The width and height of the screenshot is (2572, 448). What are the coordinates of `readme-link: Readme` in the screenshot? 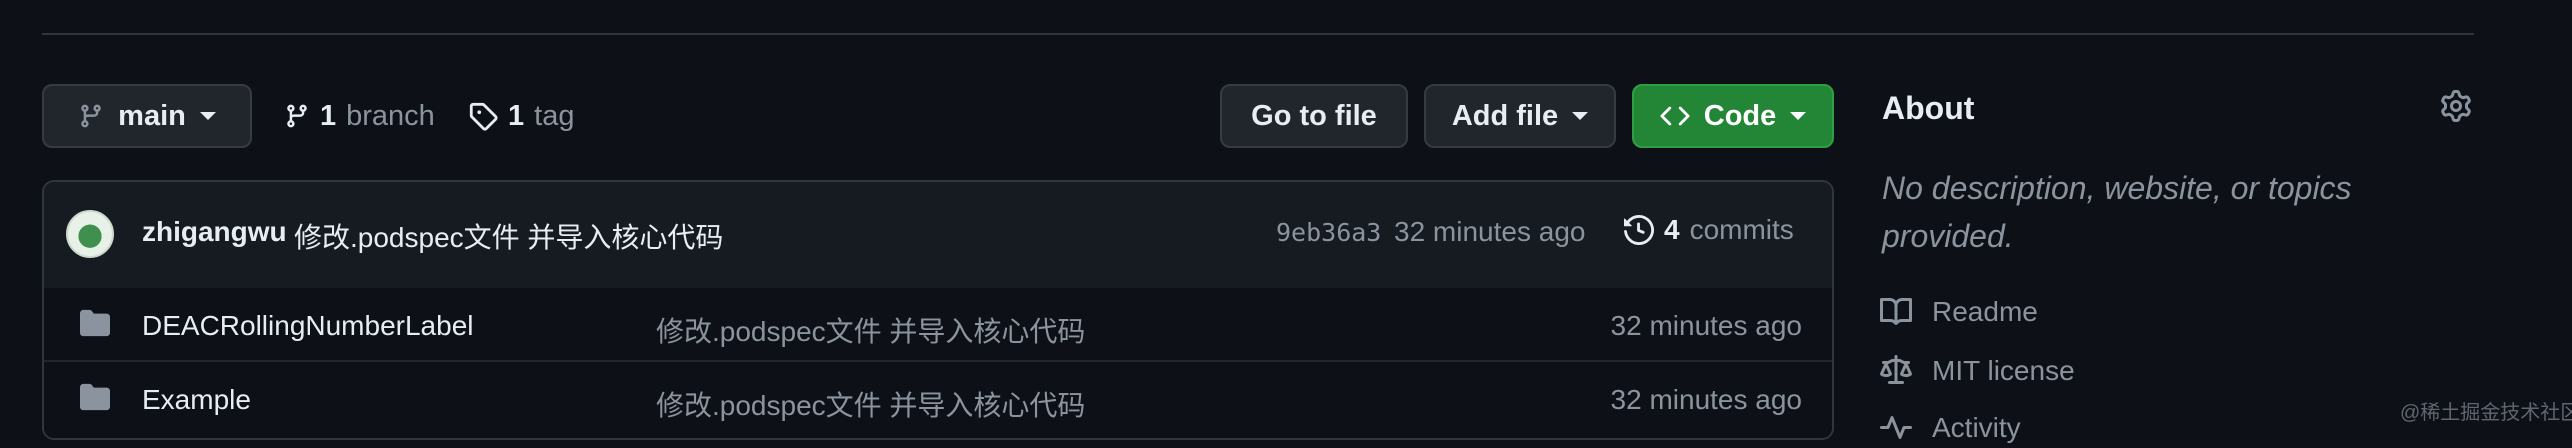 It's located at (1959, 312).